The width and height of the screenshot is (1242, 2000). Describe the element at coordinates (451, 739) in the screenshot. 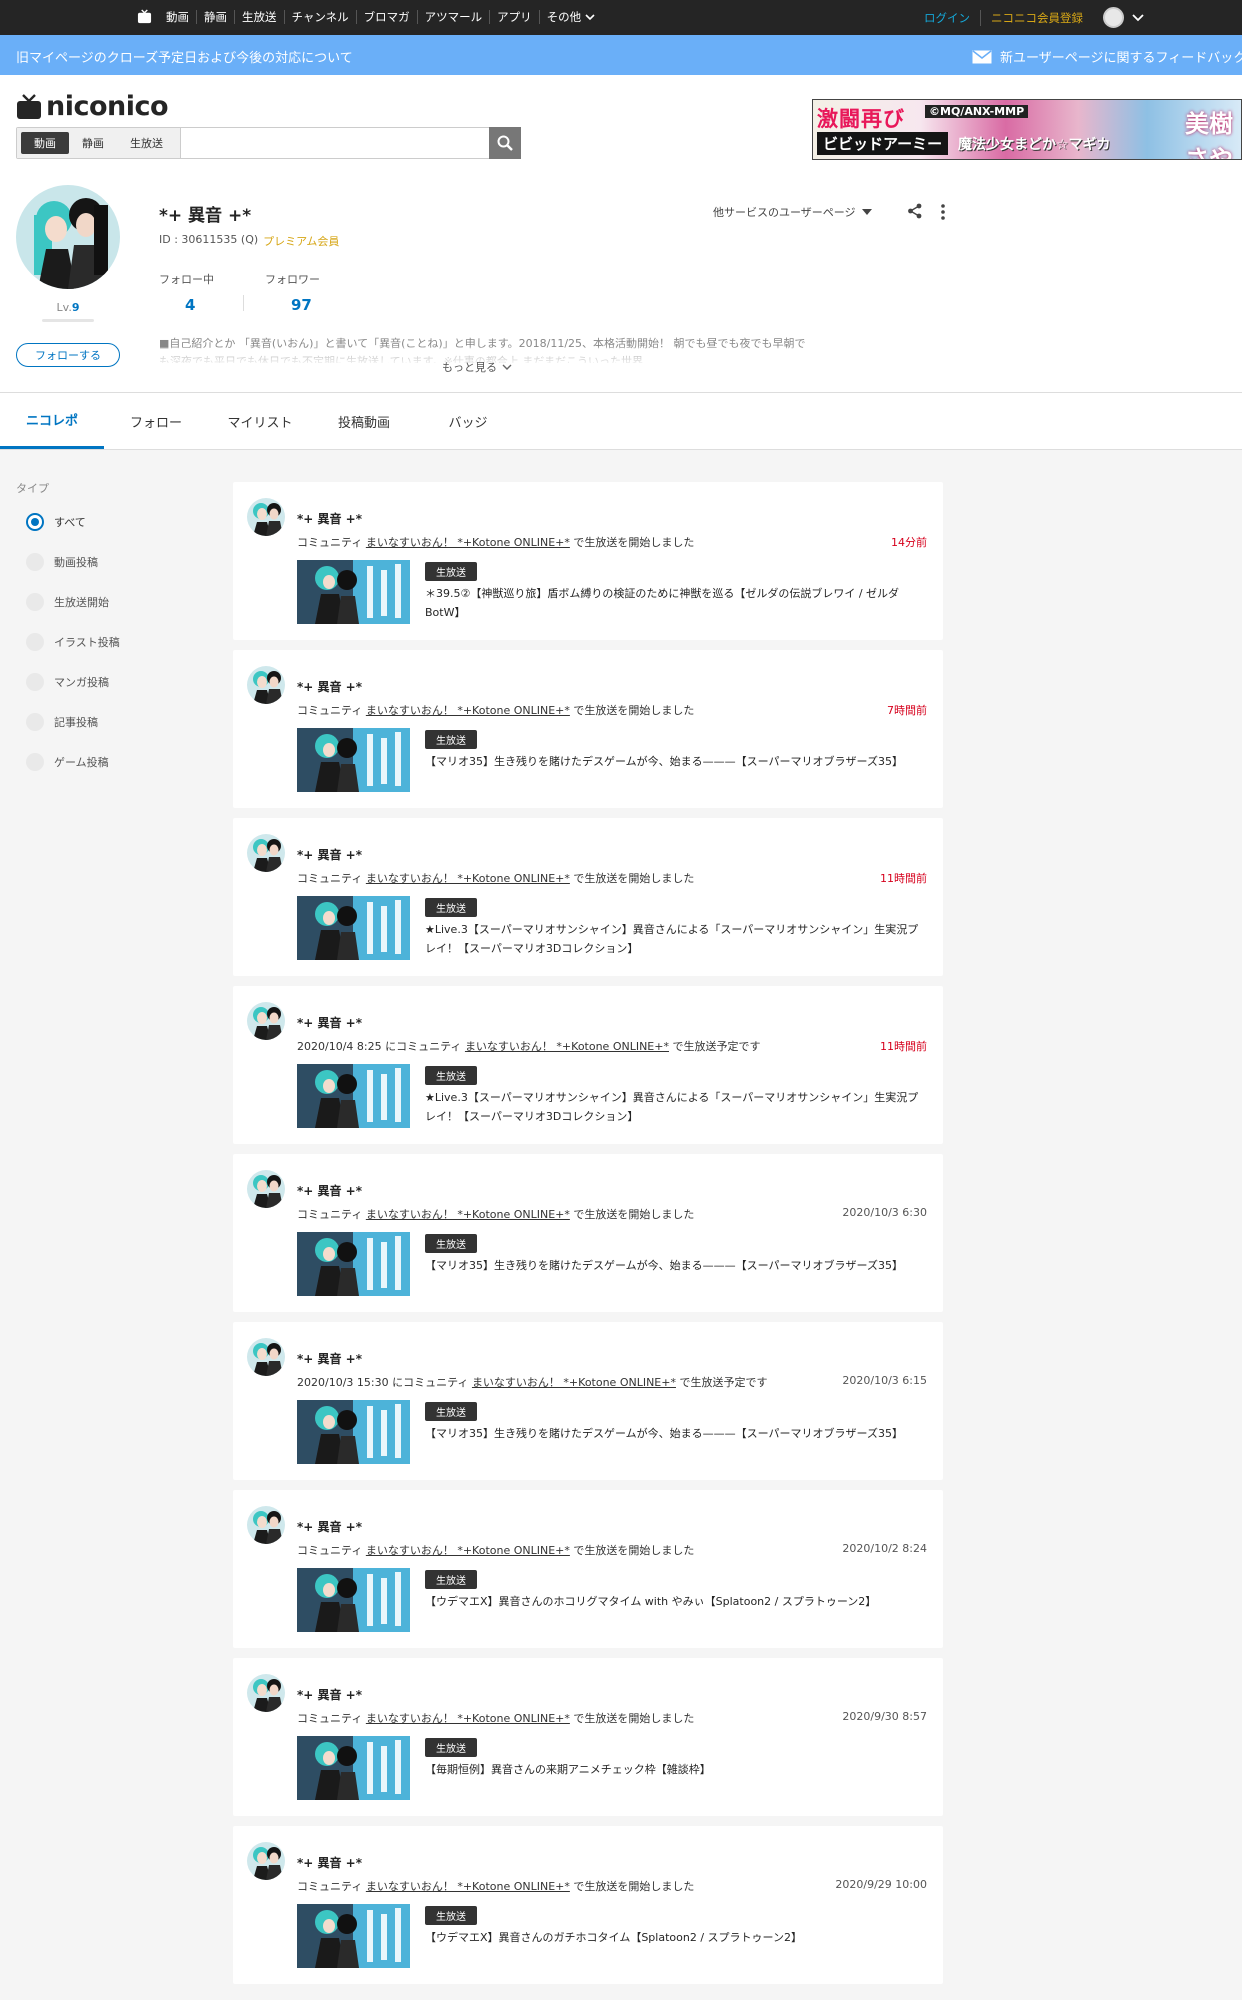

I see `live-badge: 生放送` at that location.